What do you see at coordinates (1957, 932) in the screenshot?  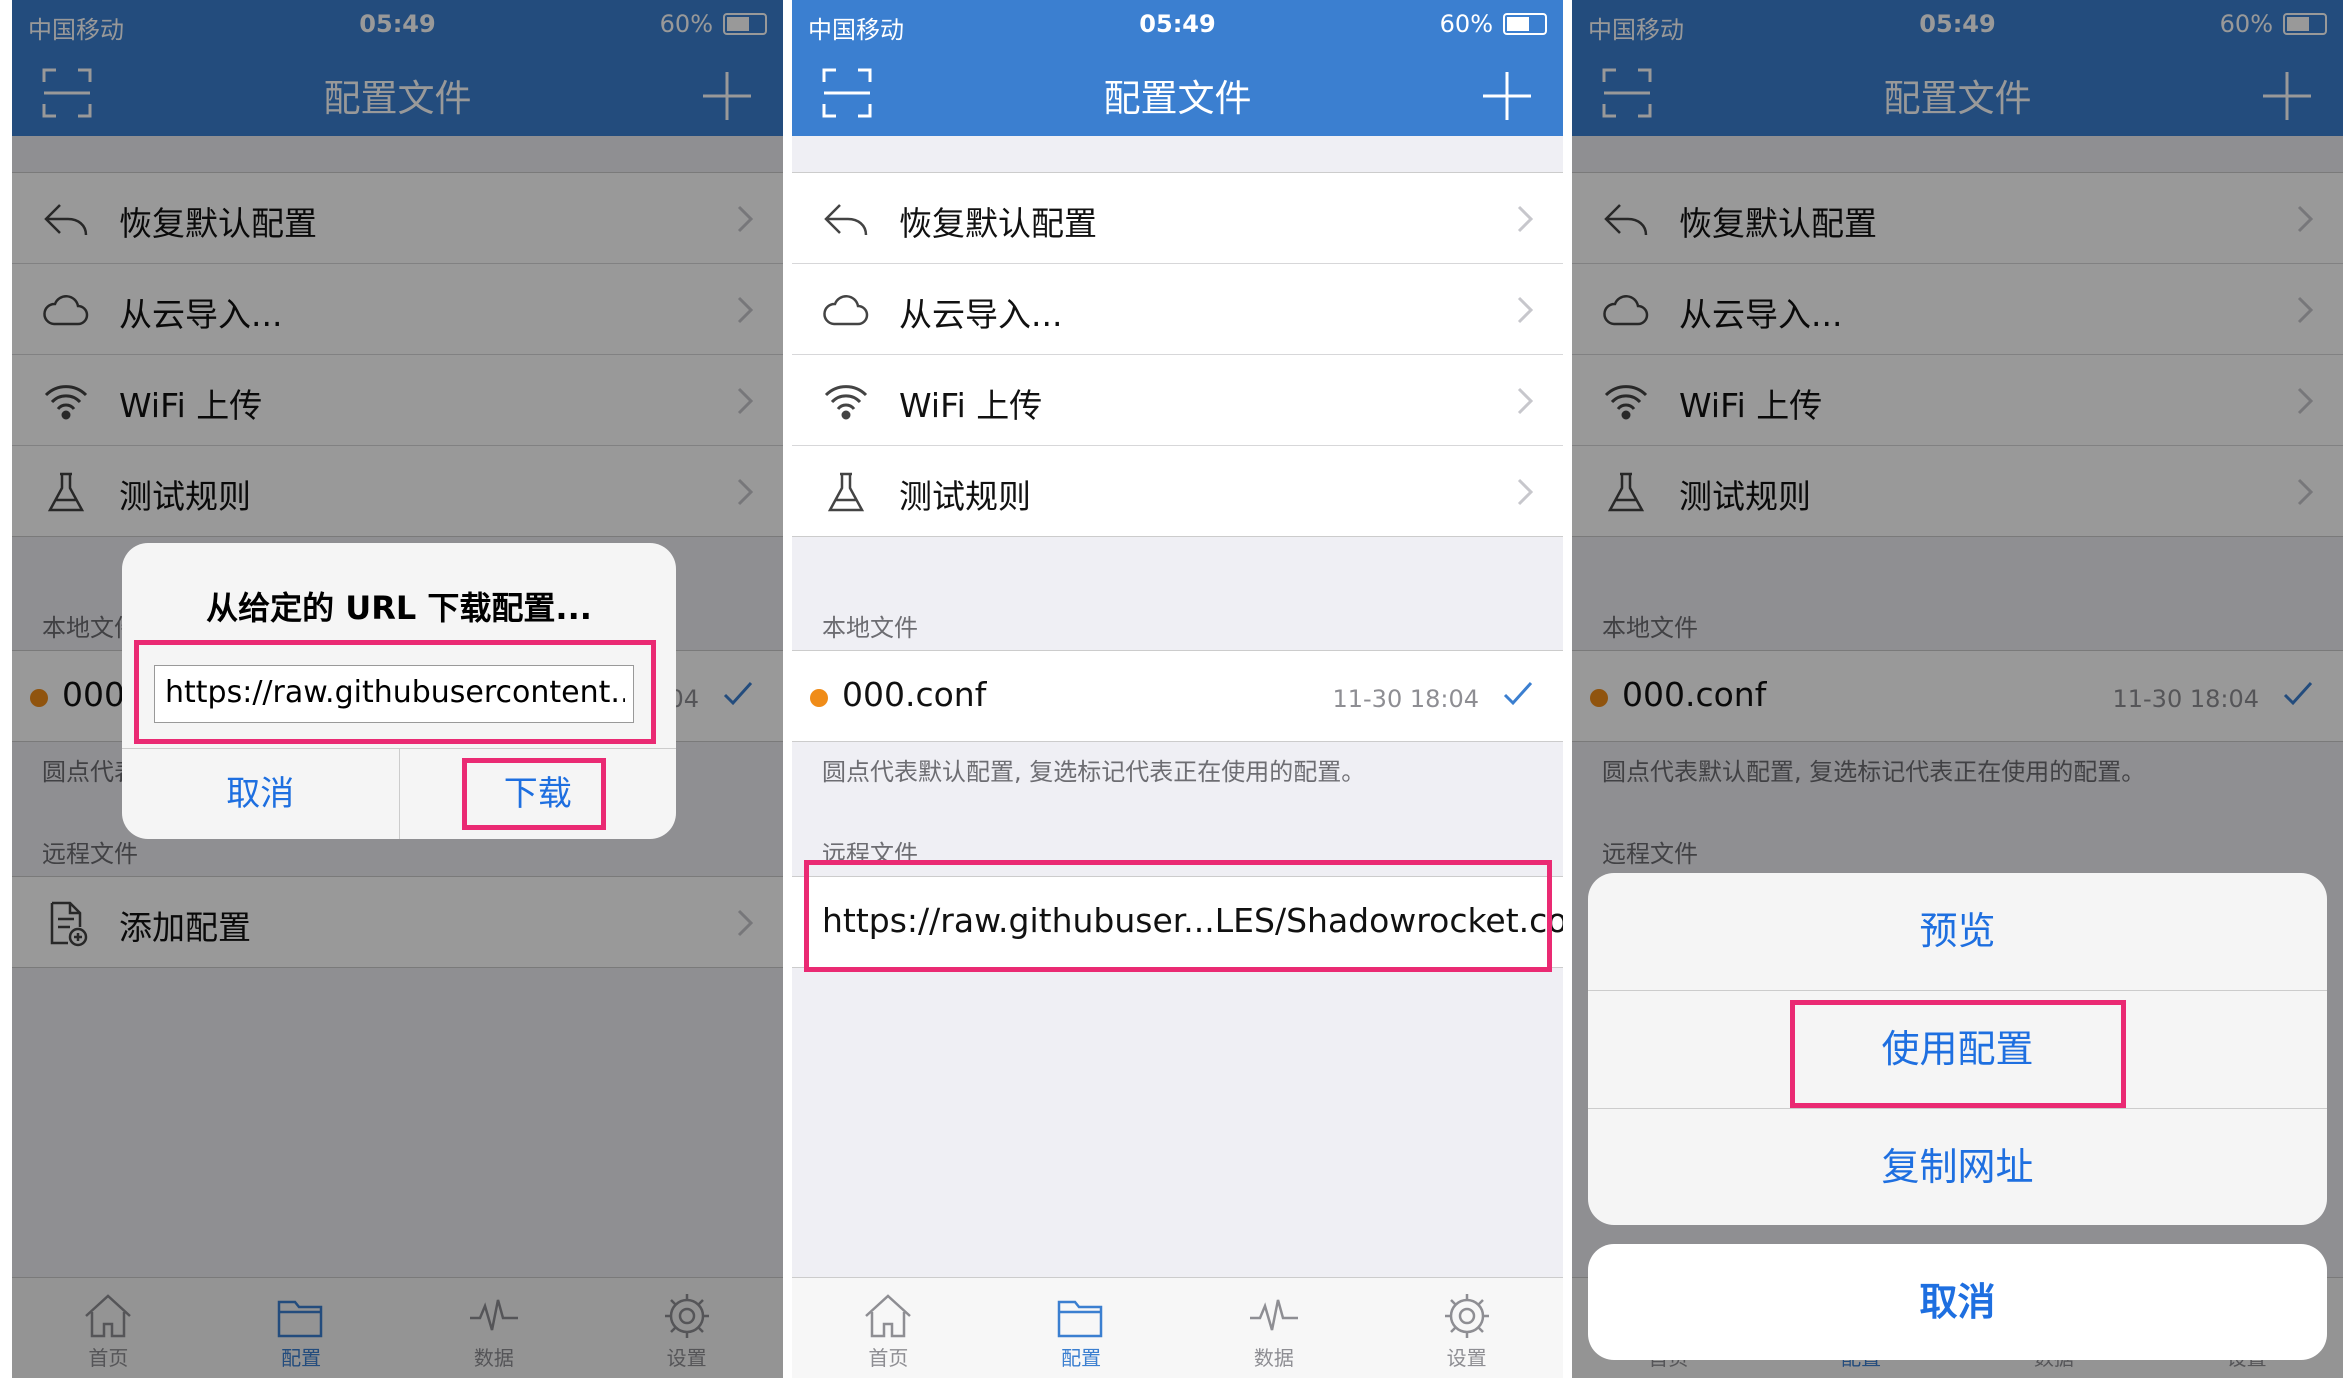 I see `preview-option: 预览` at bounding box center [1957, 932].